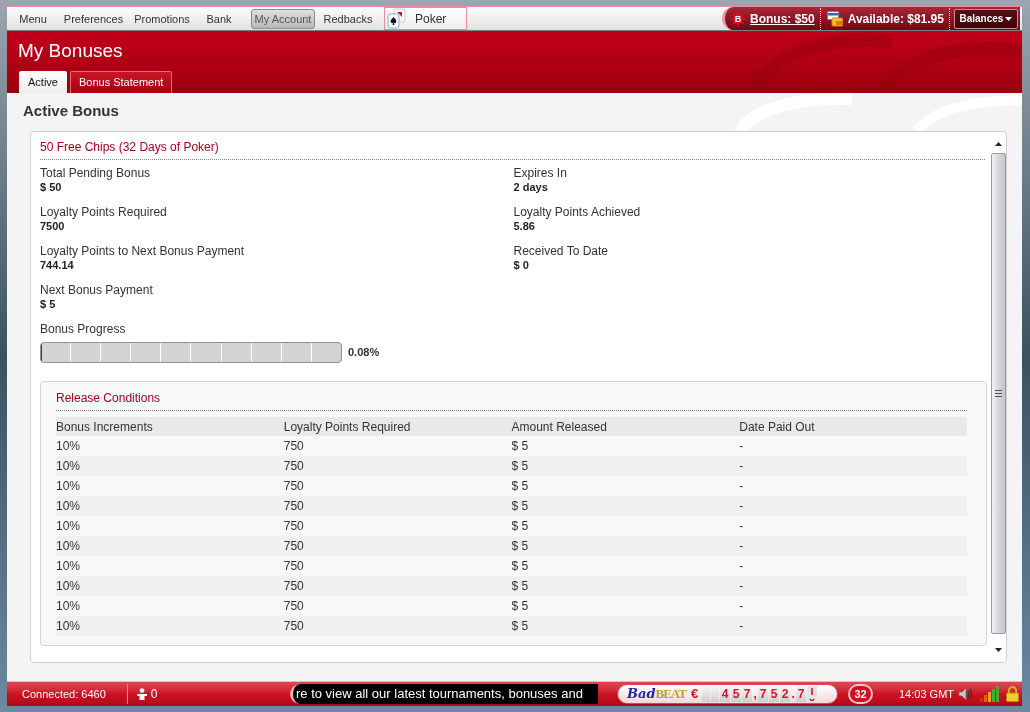 Image resolution: width=1030 pixels, height=712 pixels. I want to click on field-value: 744.14, so click(57, 265).